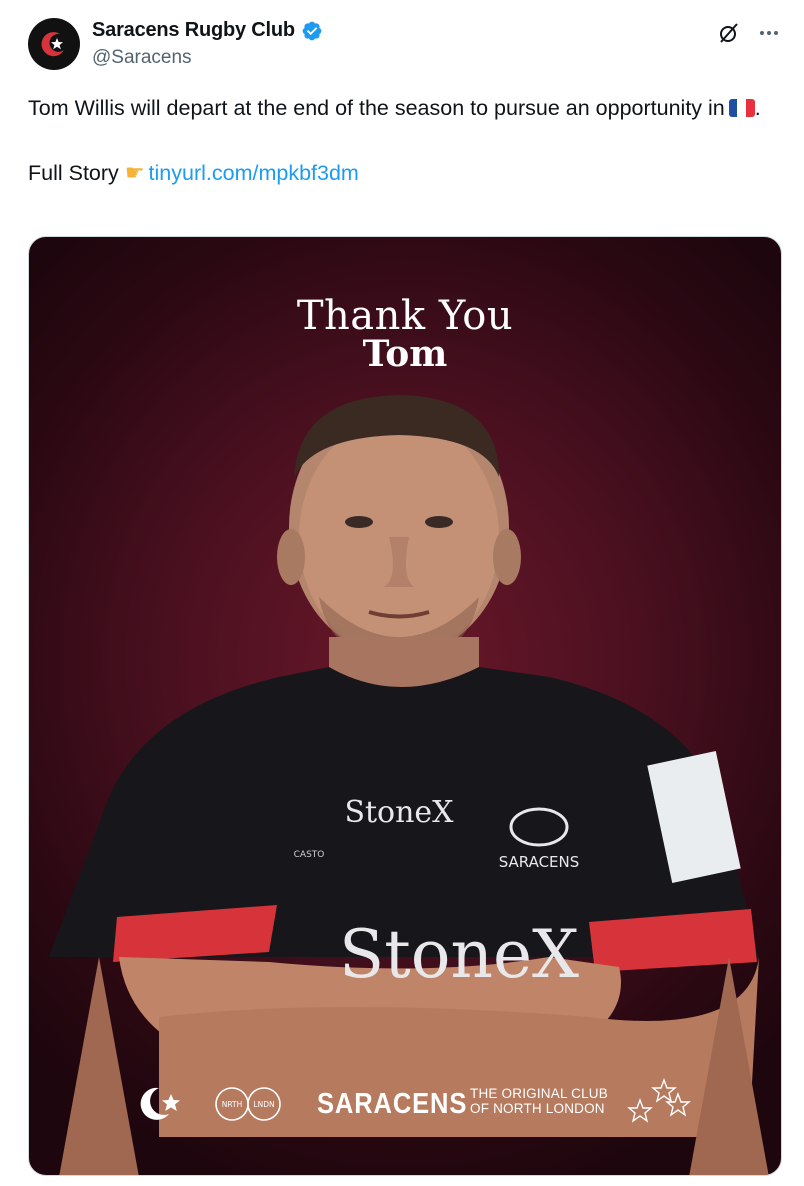  Describe the element at coordinates (142, 58) in the screenshot. I see `author-handle: @Saracens` at that location.